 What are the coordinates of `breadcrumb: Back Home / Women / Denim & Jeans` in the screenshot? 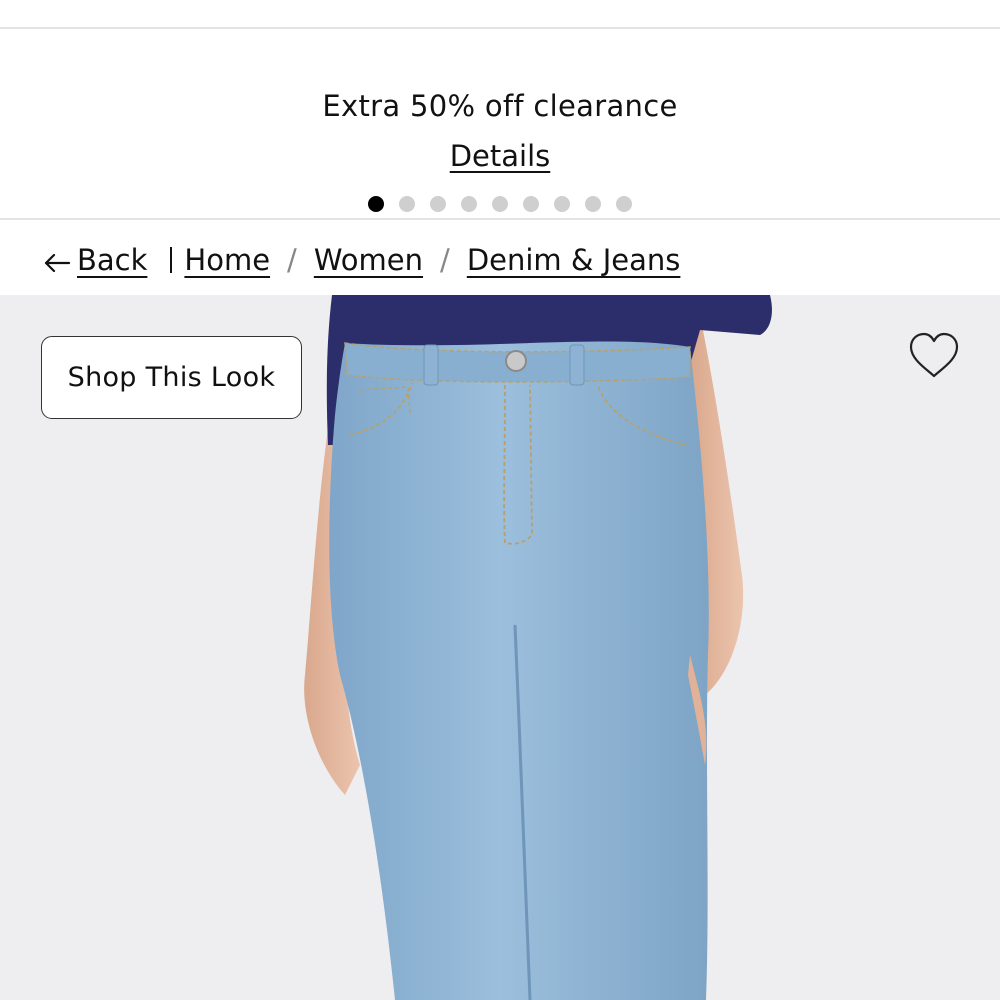 It's located at (361, 260).